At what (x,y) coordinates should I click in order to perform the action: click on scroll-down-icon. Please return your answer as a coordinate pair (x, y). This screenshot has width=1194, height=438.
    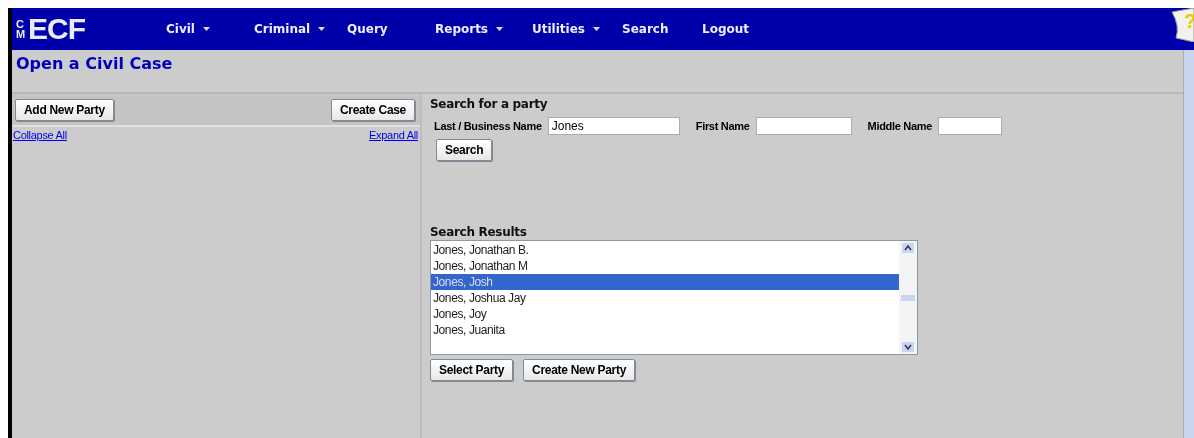
    Looking at the image, I should click on (908, 347).